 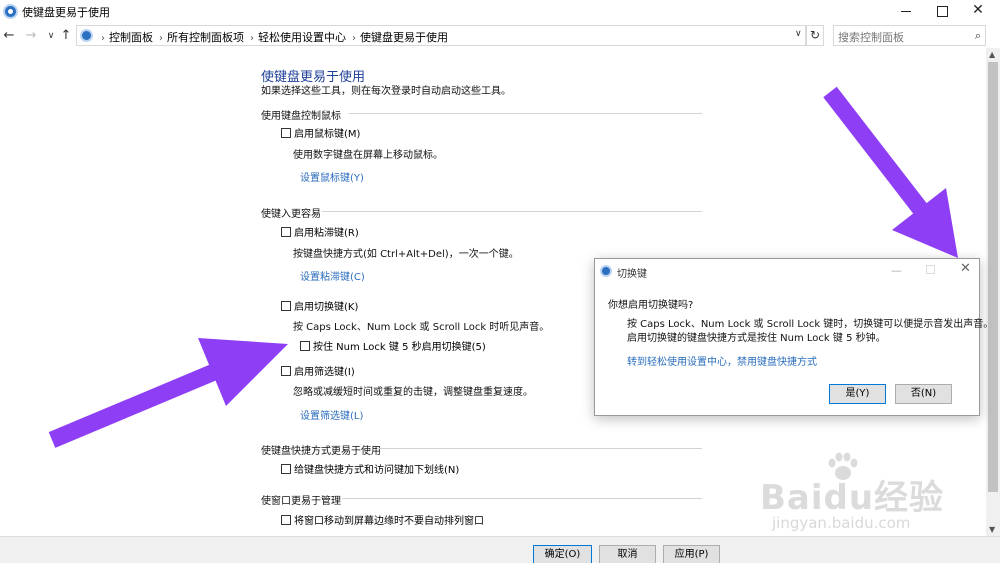 What do you see at coordinates (301, 116) in the screenshot?
I see `section-heading-mouse: 使用键盘控制鼠标` at bounding box center [301, 116].